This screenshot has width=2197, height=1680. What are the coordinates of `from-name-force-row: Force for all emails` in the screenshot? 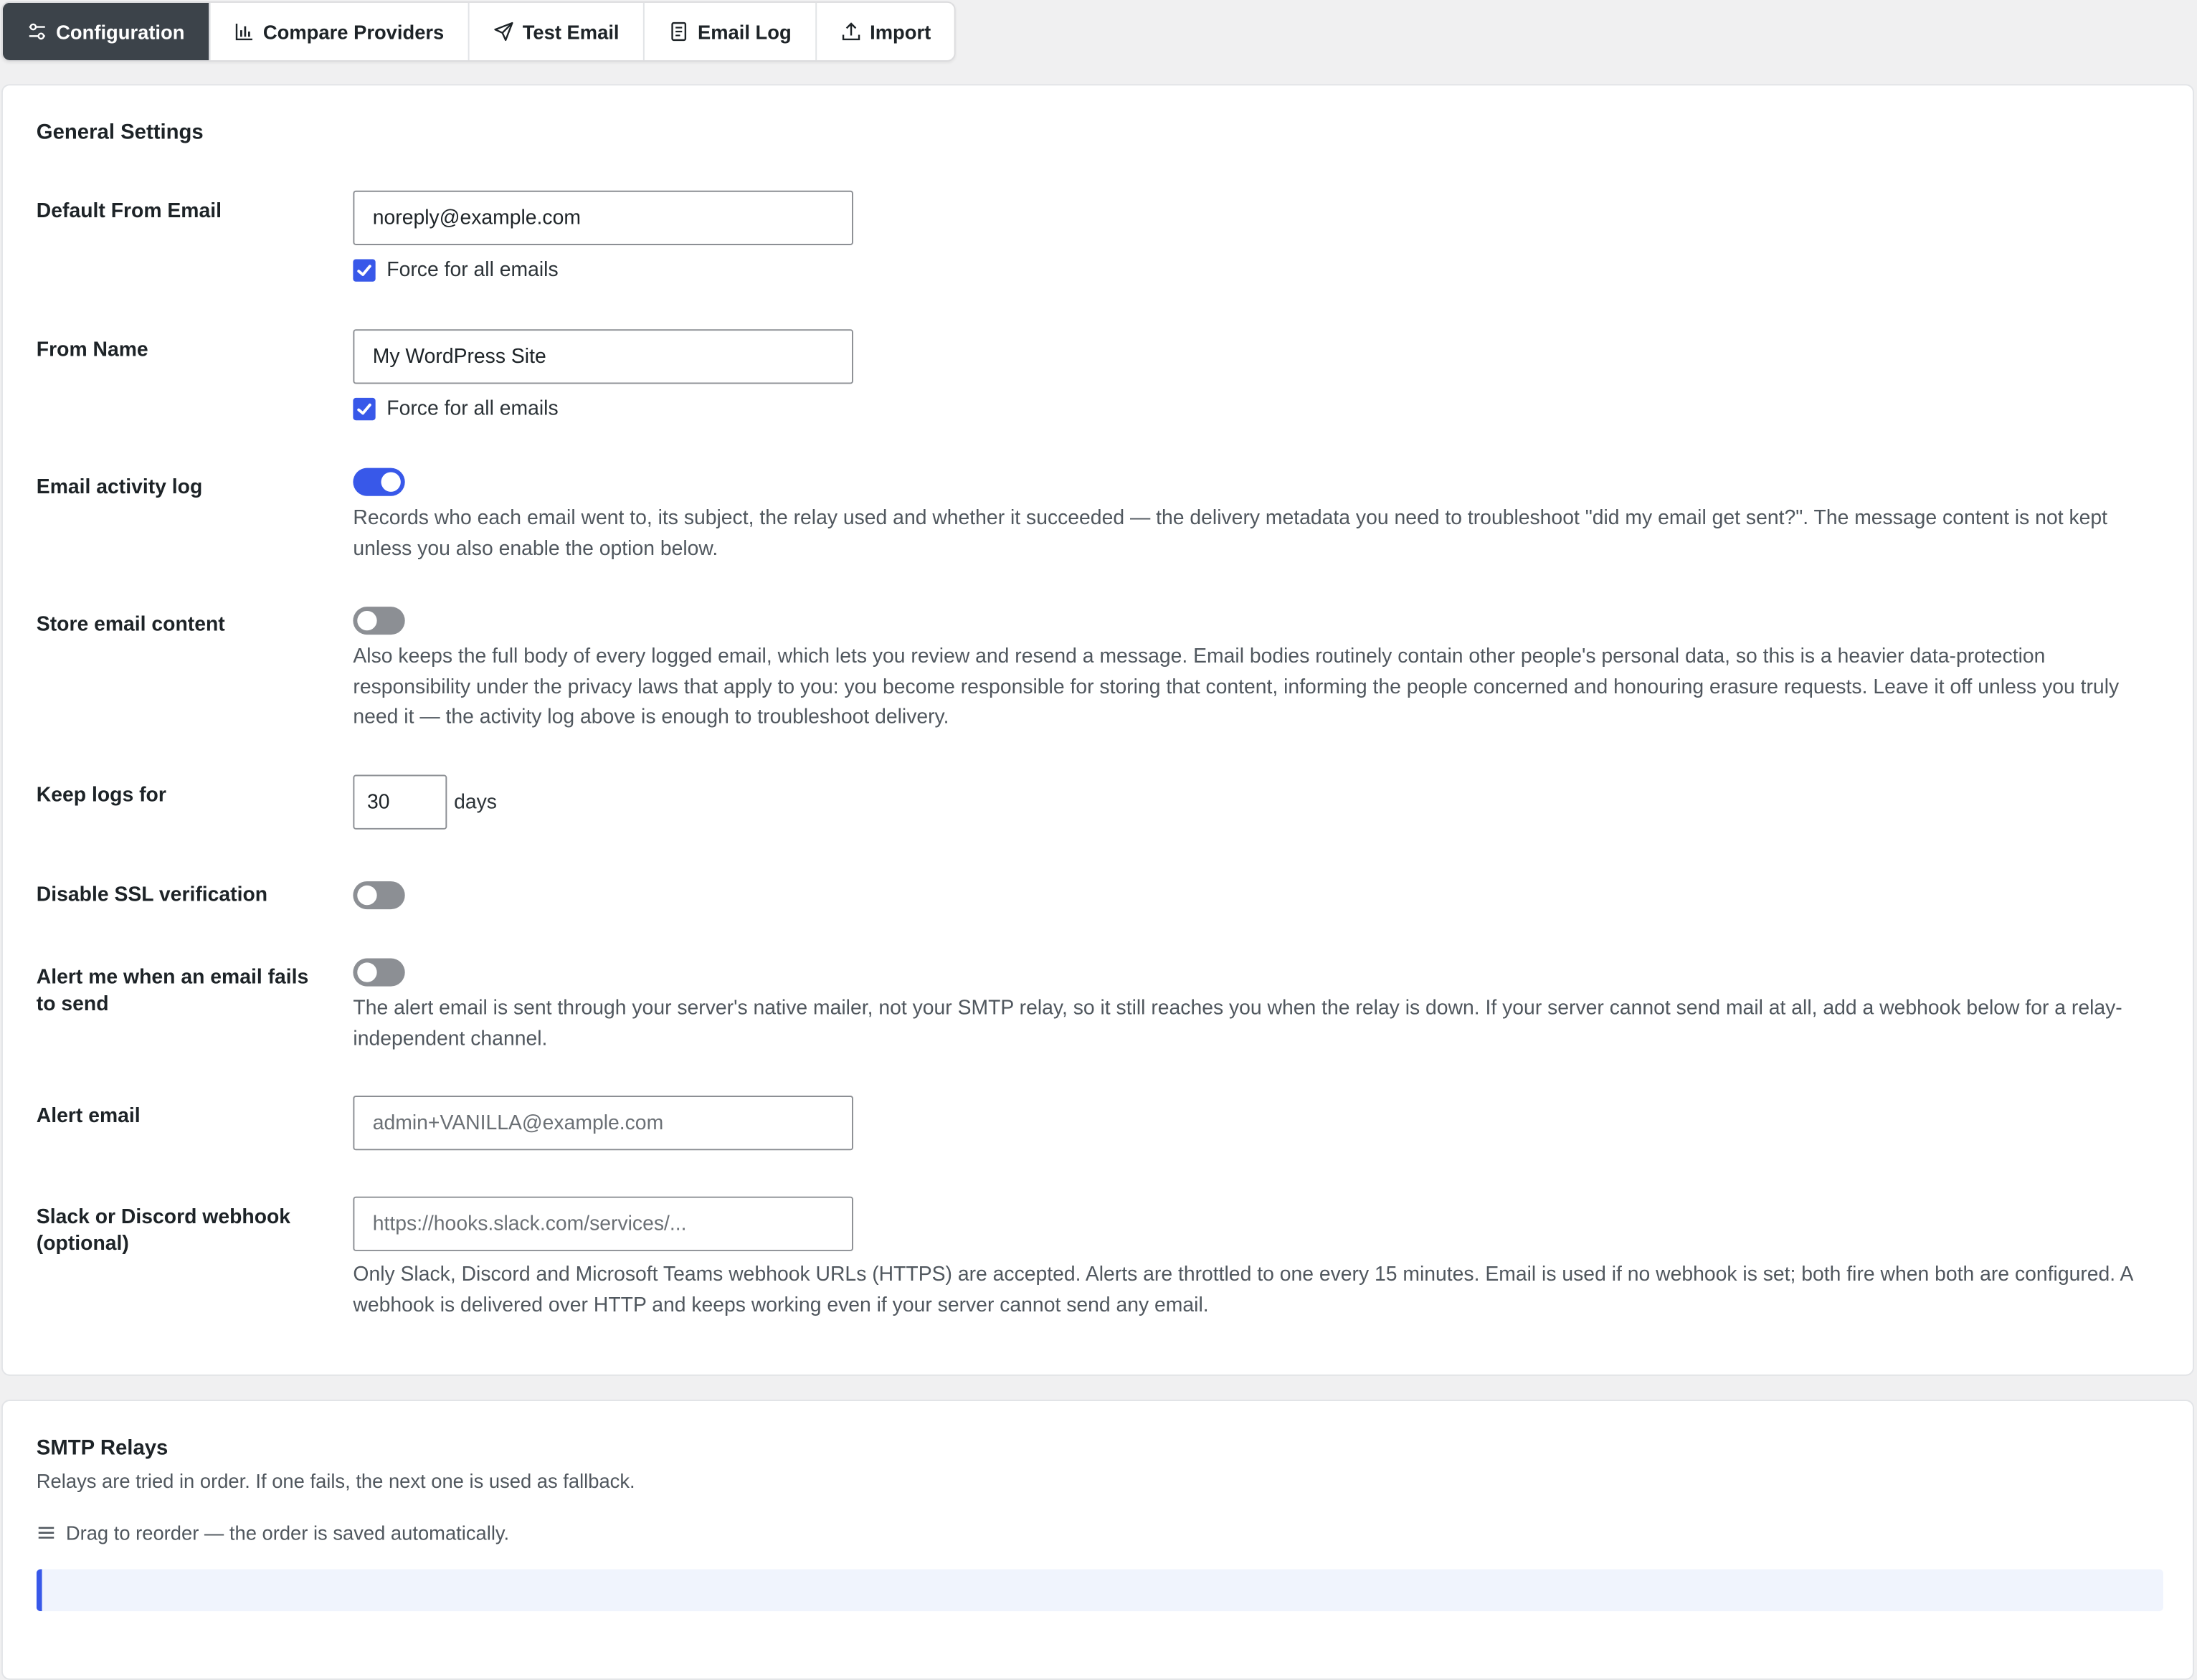 It's located at (456, 409).